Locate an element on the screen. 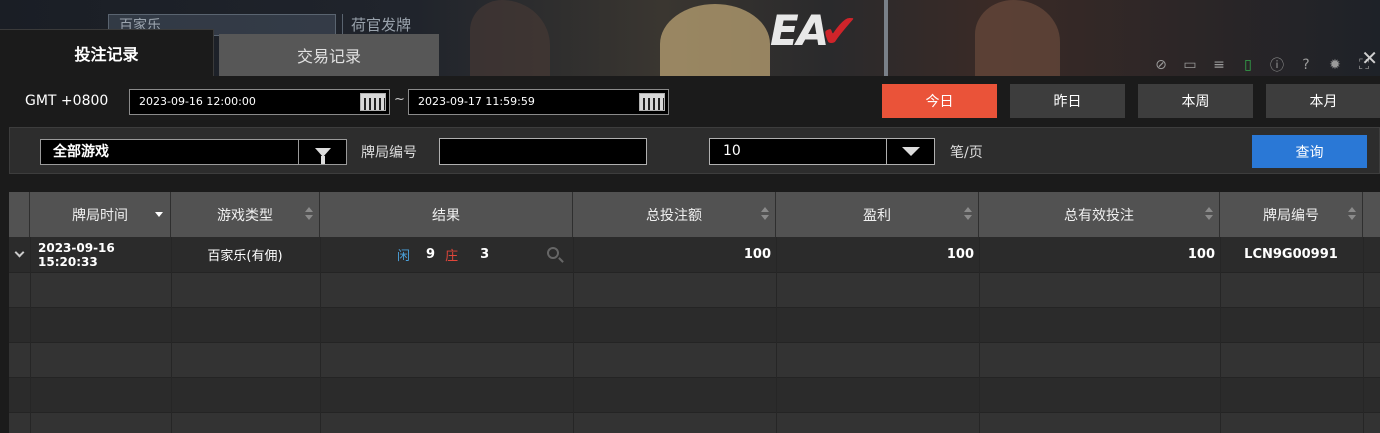 Image resolution: width=1380 pixels, height=433 pixels. document-icon: ▯ is located at coordinates (1248, 65).